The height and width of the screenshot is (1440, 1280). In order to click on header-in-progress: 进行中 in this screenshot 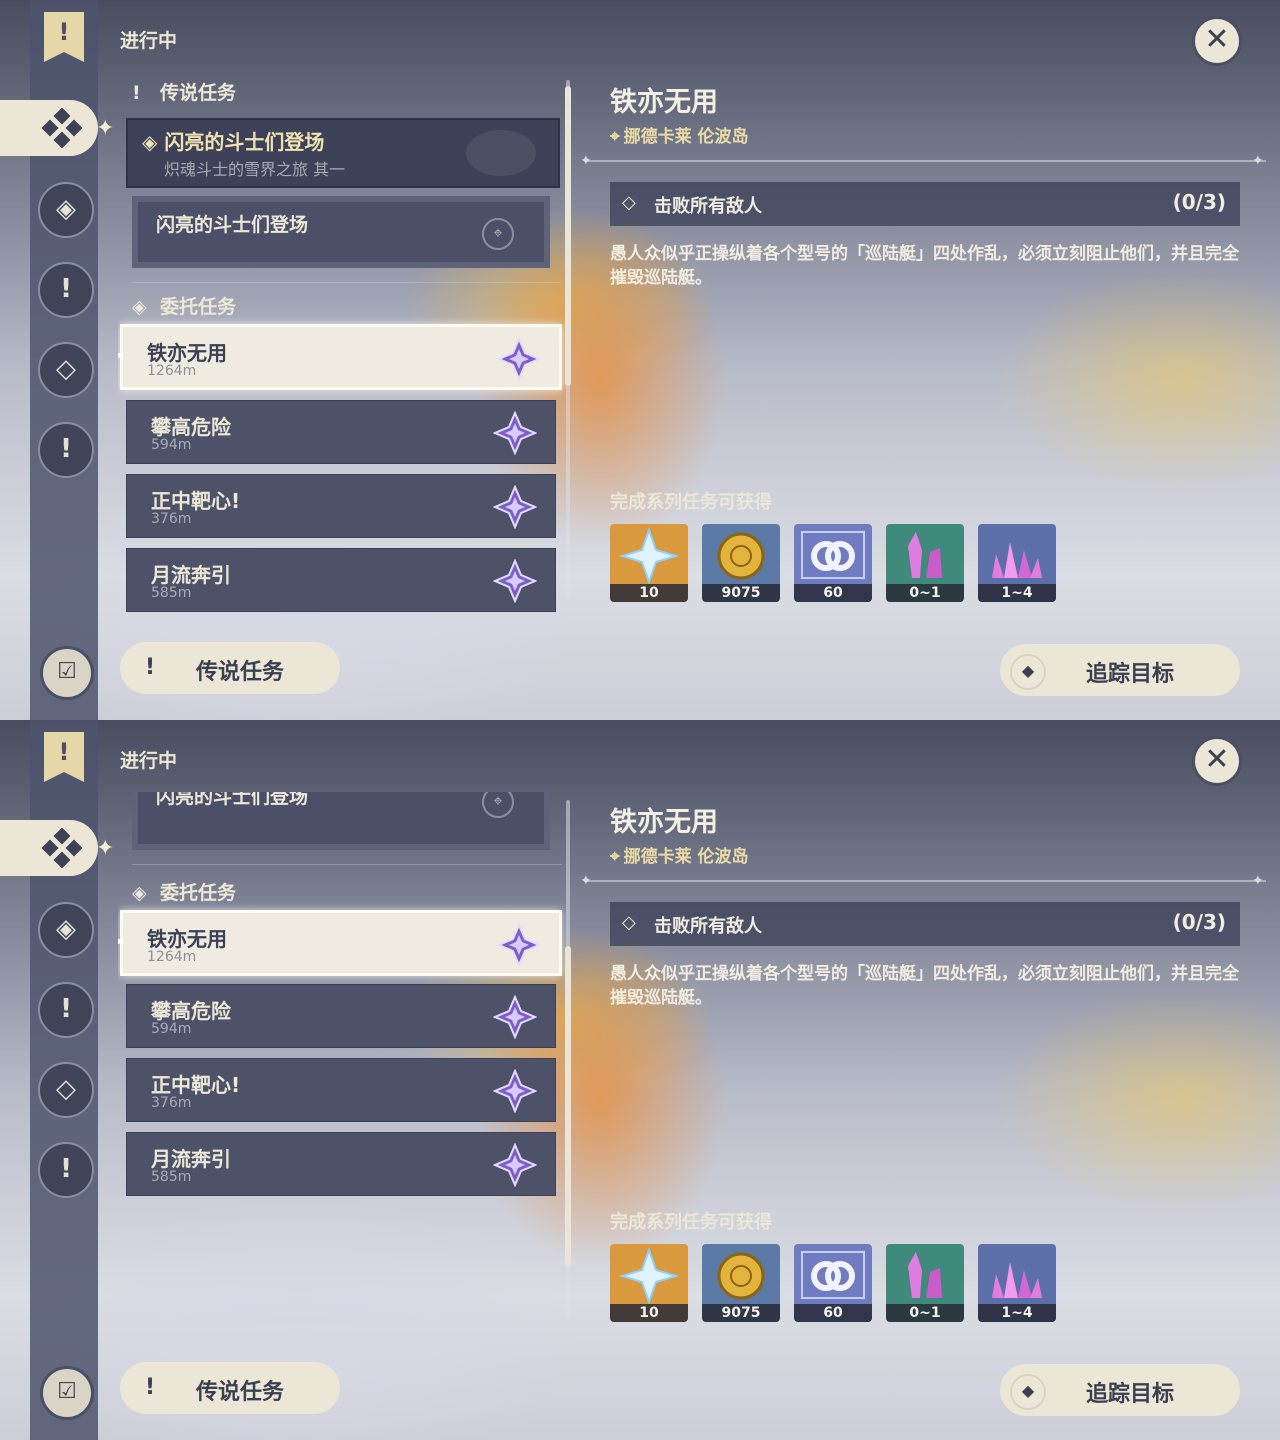, I will do `click(149, 41)`.